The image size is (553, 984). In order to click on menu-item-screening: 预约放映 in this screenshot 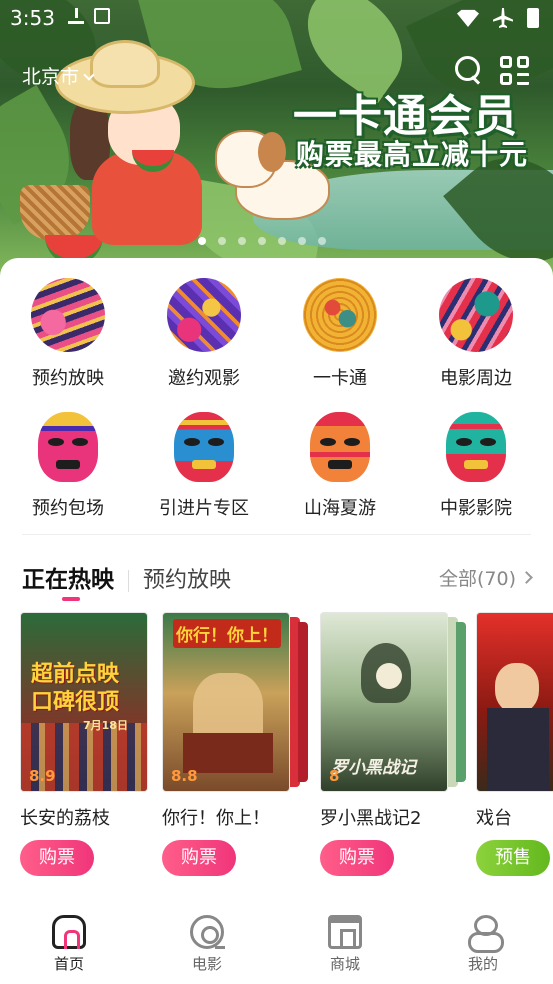, I will do `click(68, 334)`.